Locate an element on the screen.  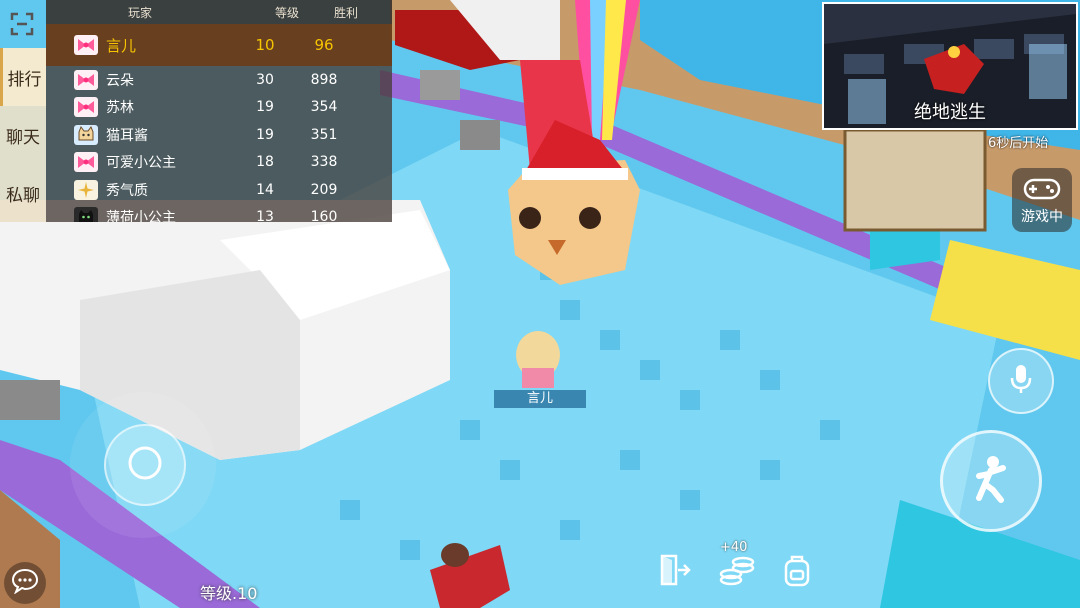
chat-button is located at coordinates (25, 583).